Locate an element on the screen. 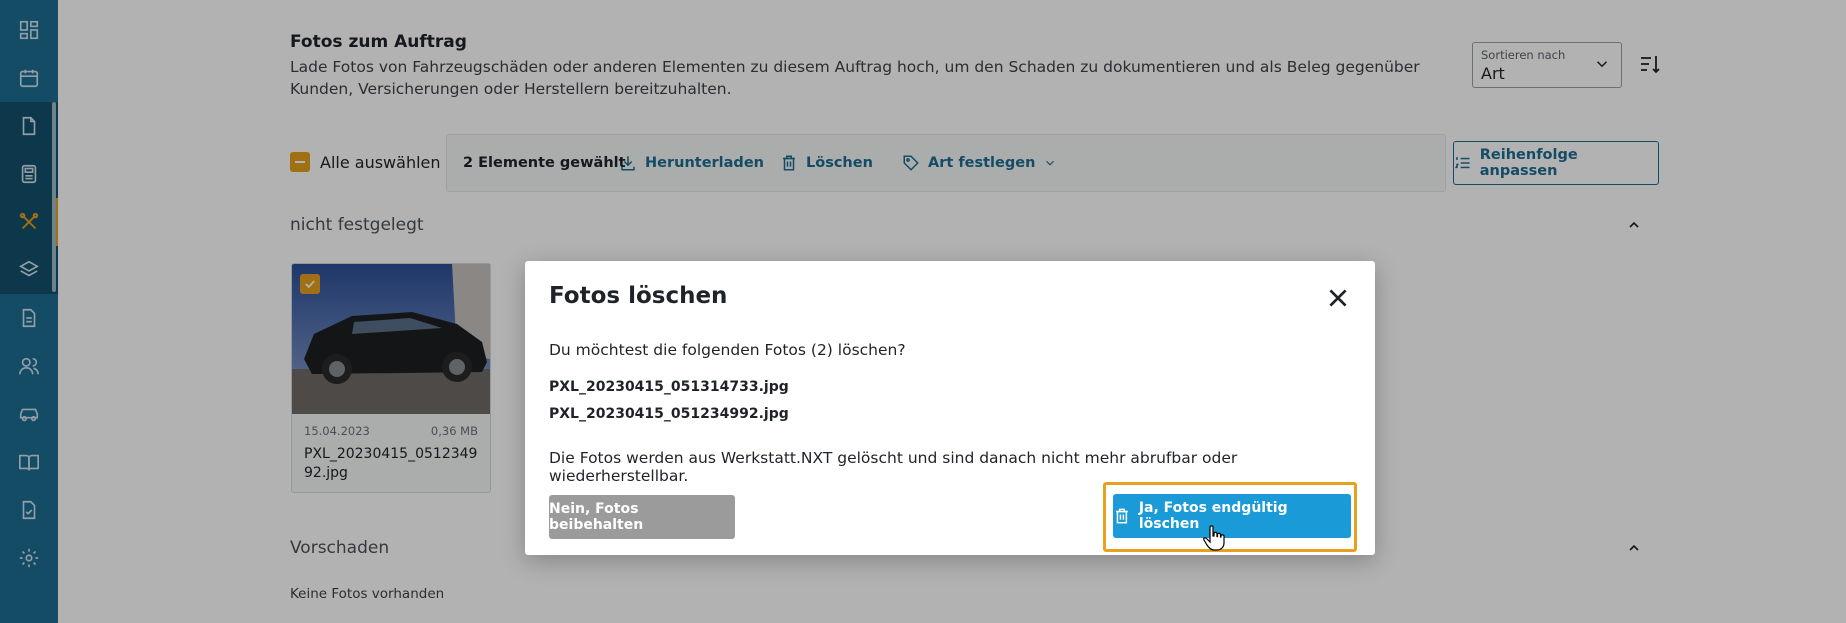  trash-icon is located at coordinates (1121, 516).